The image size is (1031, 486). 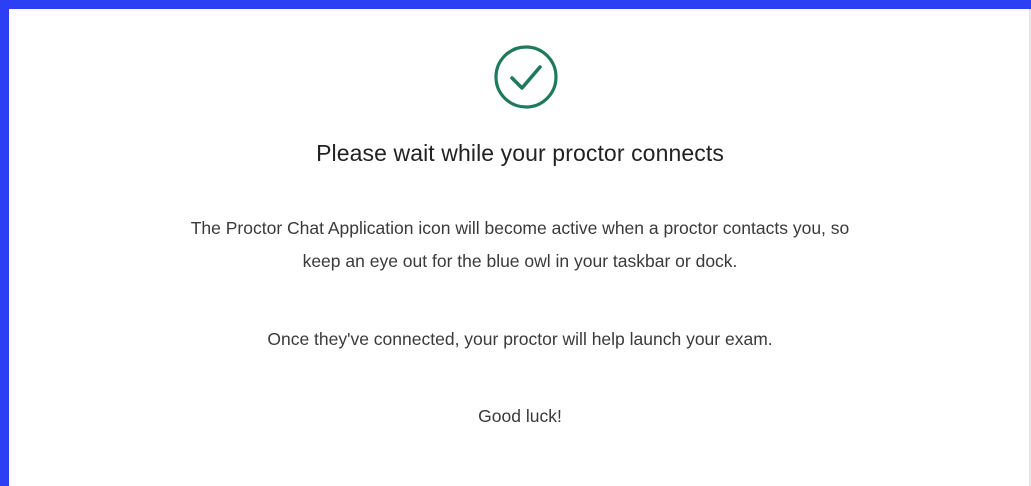 What do you see at coordinates (526, 77) in the screenshot?
I see `check-circle-icon` at bounding box center [526, 77].